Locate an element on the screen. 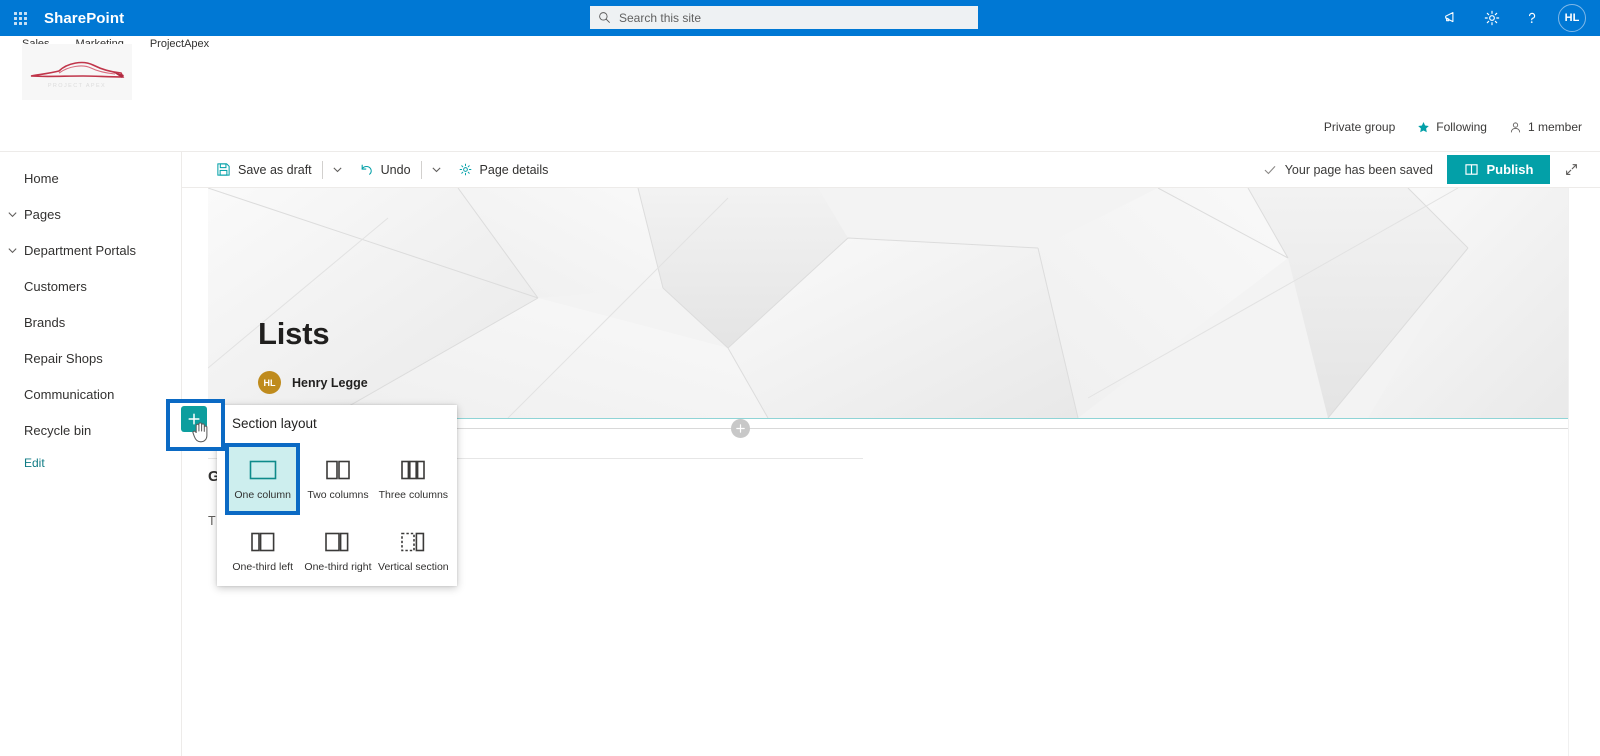 The width and height of the screenshot is (1600, 756). flyout-title: Section layout is located at coordinates (274, 423).